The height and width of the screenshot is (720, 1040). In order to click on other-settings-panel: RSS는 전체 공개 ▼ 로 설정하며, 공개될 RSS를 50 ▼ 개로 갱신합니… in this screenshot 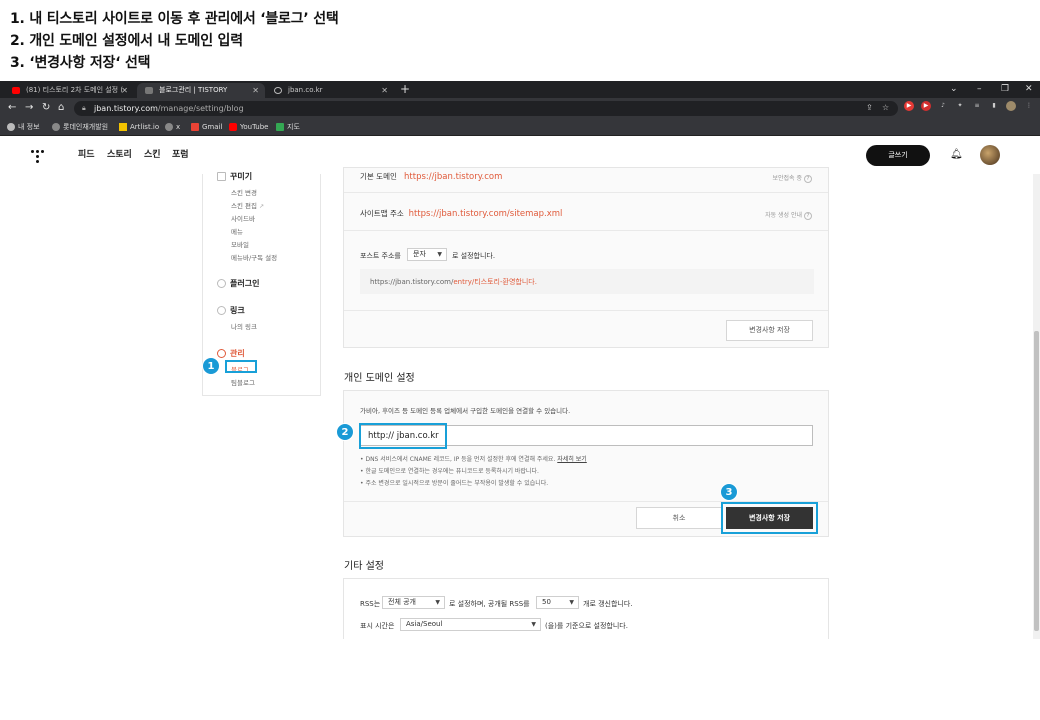, I will do `click(586, 608)`.